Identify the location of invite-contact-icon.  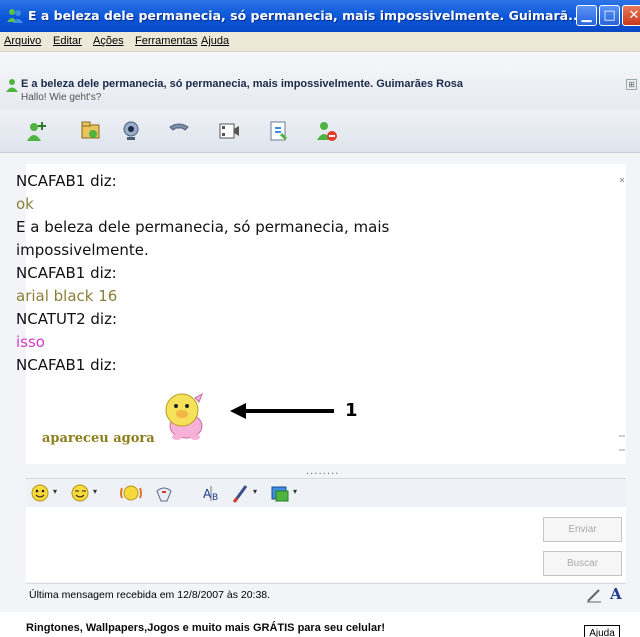
(37, 131).